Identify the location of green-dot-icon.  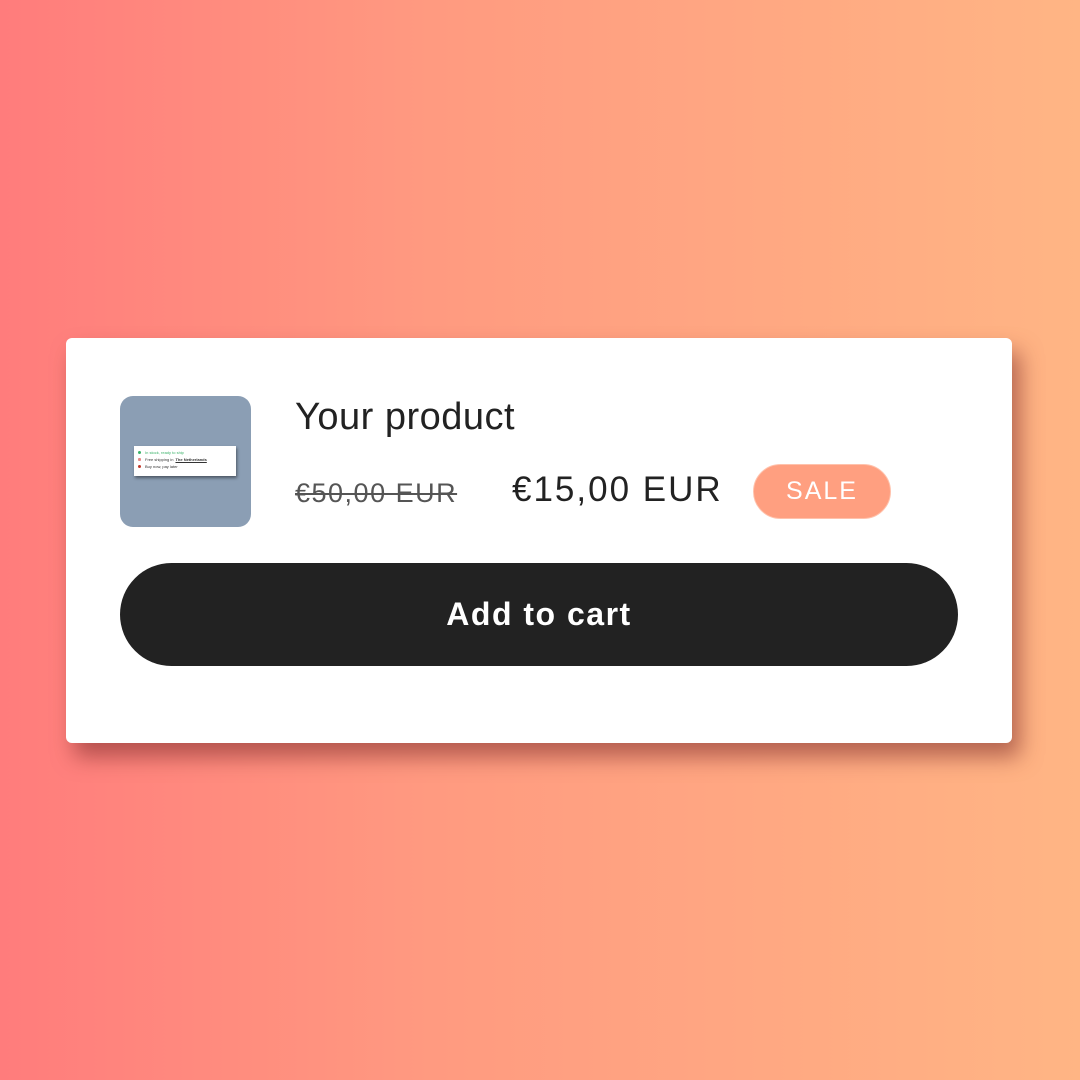
(139, 452).